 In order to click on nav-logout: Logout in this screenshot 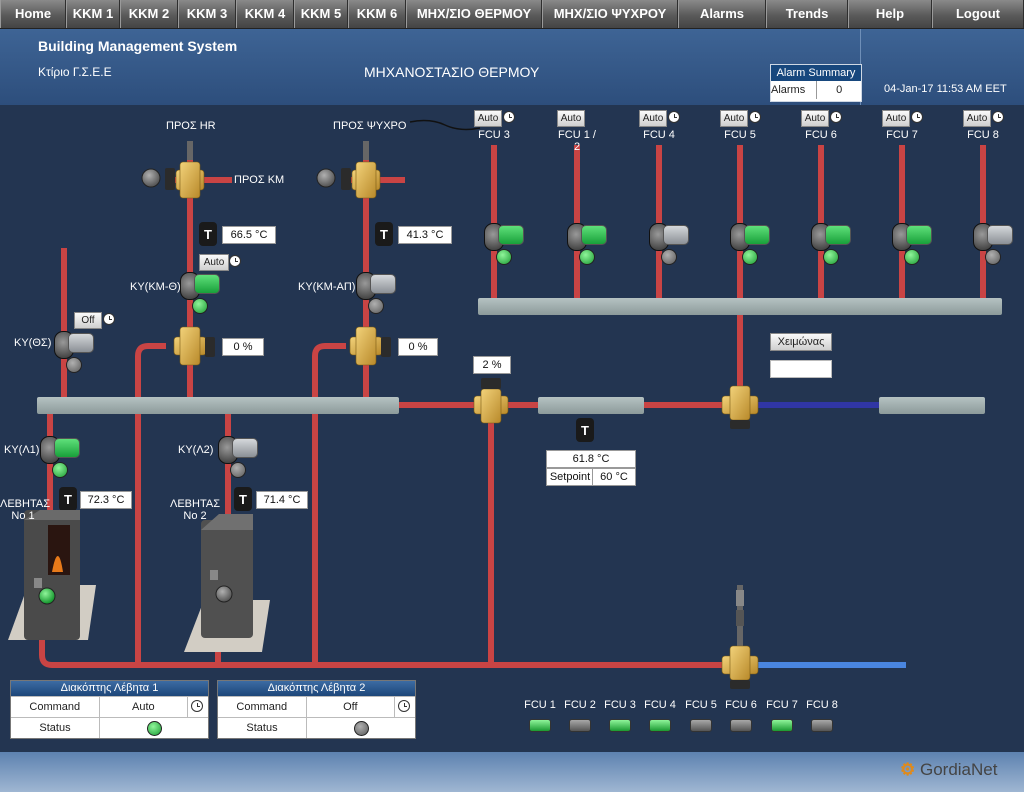, I will do `click(978, 14)`.